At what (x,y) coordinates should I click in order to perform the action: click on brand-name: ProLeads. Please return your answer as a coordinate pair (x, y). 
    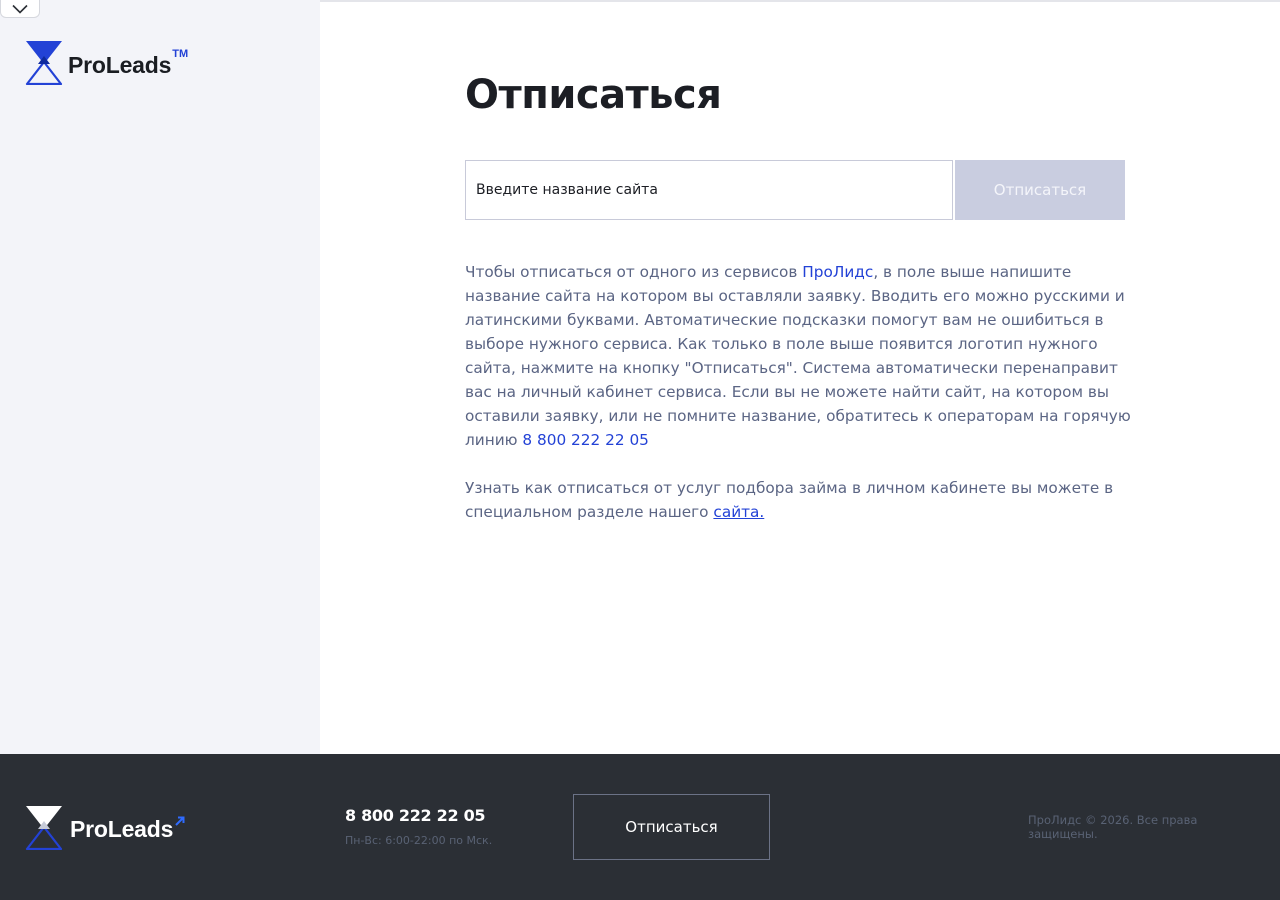
    Looking at the image, I should click on (120, 64).